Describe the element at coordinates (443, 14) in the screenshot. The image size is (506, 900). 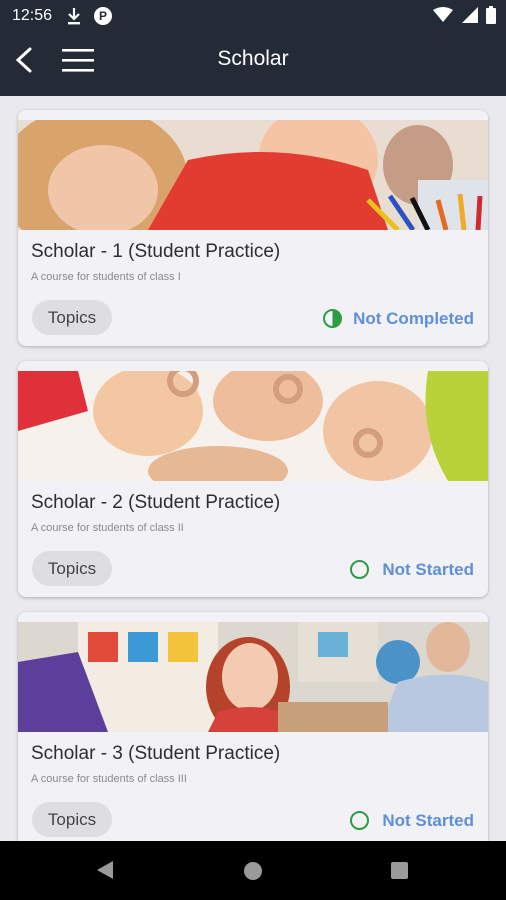
I see `wifi-icon` at that location.